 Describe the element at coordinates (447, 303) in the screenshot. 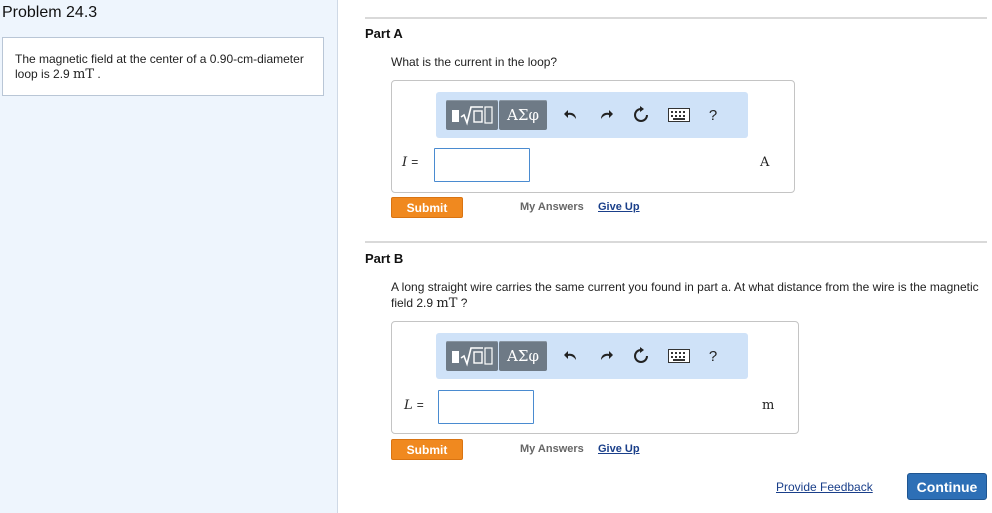

I see `part-b-question-unit: mT` at that location.